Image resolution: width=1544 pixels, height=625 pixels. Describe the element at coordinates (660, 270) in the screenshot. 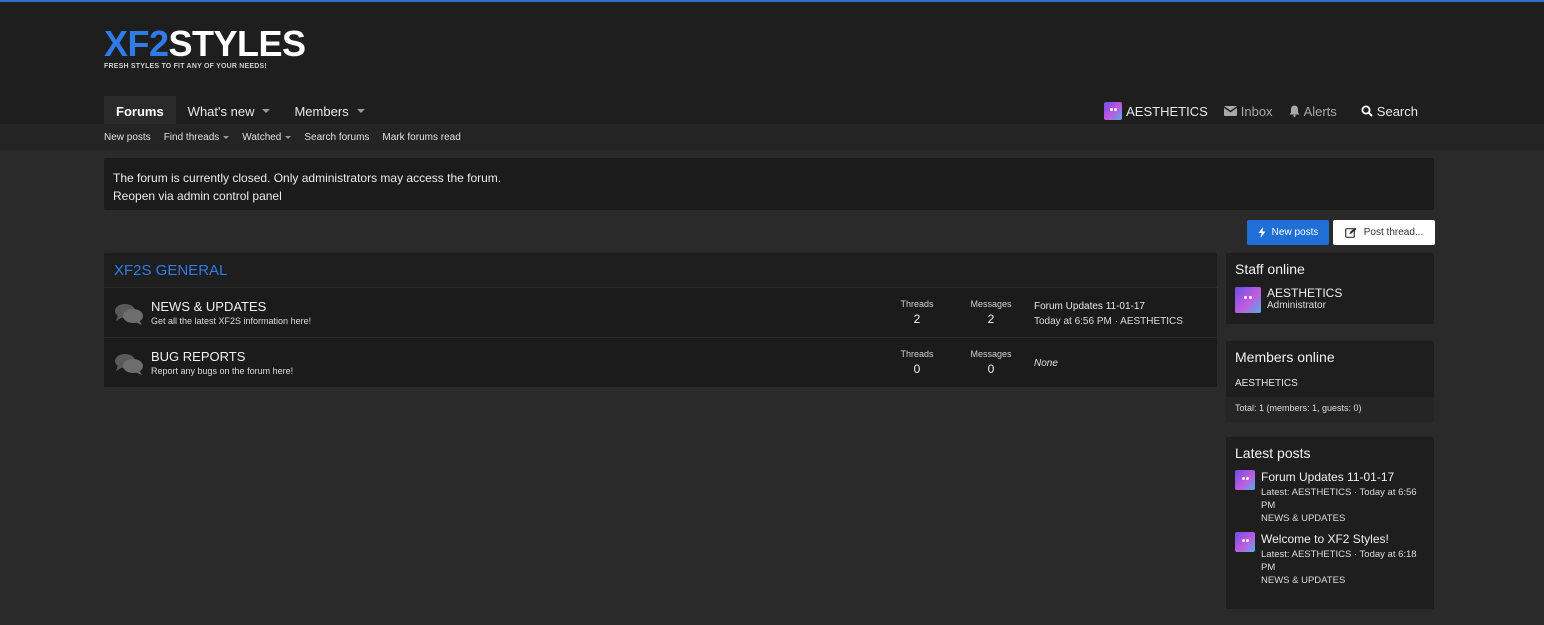

I see `category-header: XF2S GENERAL` at that location.